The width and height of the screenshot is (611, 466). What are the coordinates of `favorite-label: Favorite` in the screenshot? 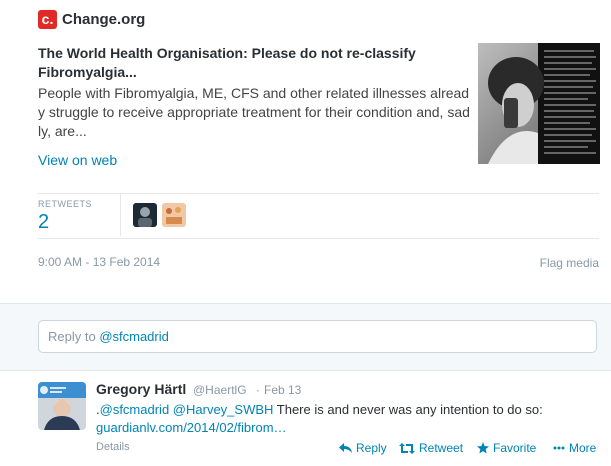 It's located at (515, 448).